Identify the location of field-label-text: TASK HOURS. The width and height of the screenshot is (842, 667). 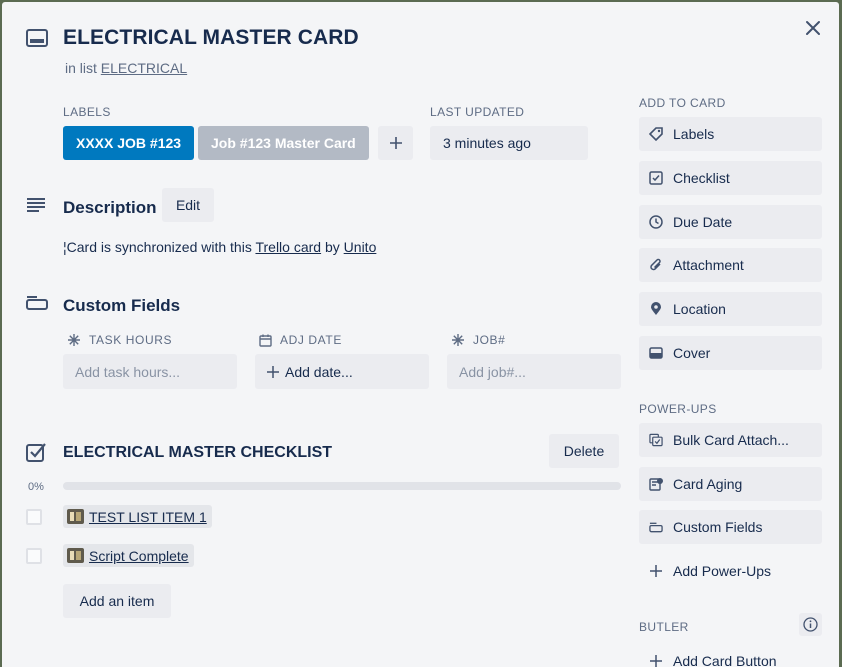
(131, 340).